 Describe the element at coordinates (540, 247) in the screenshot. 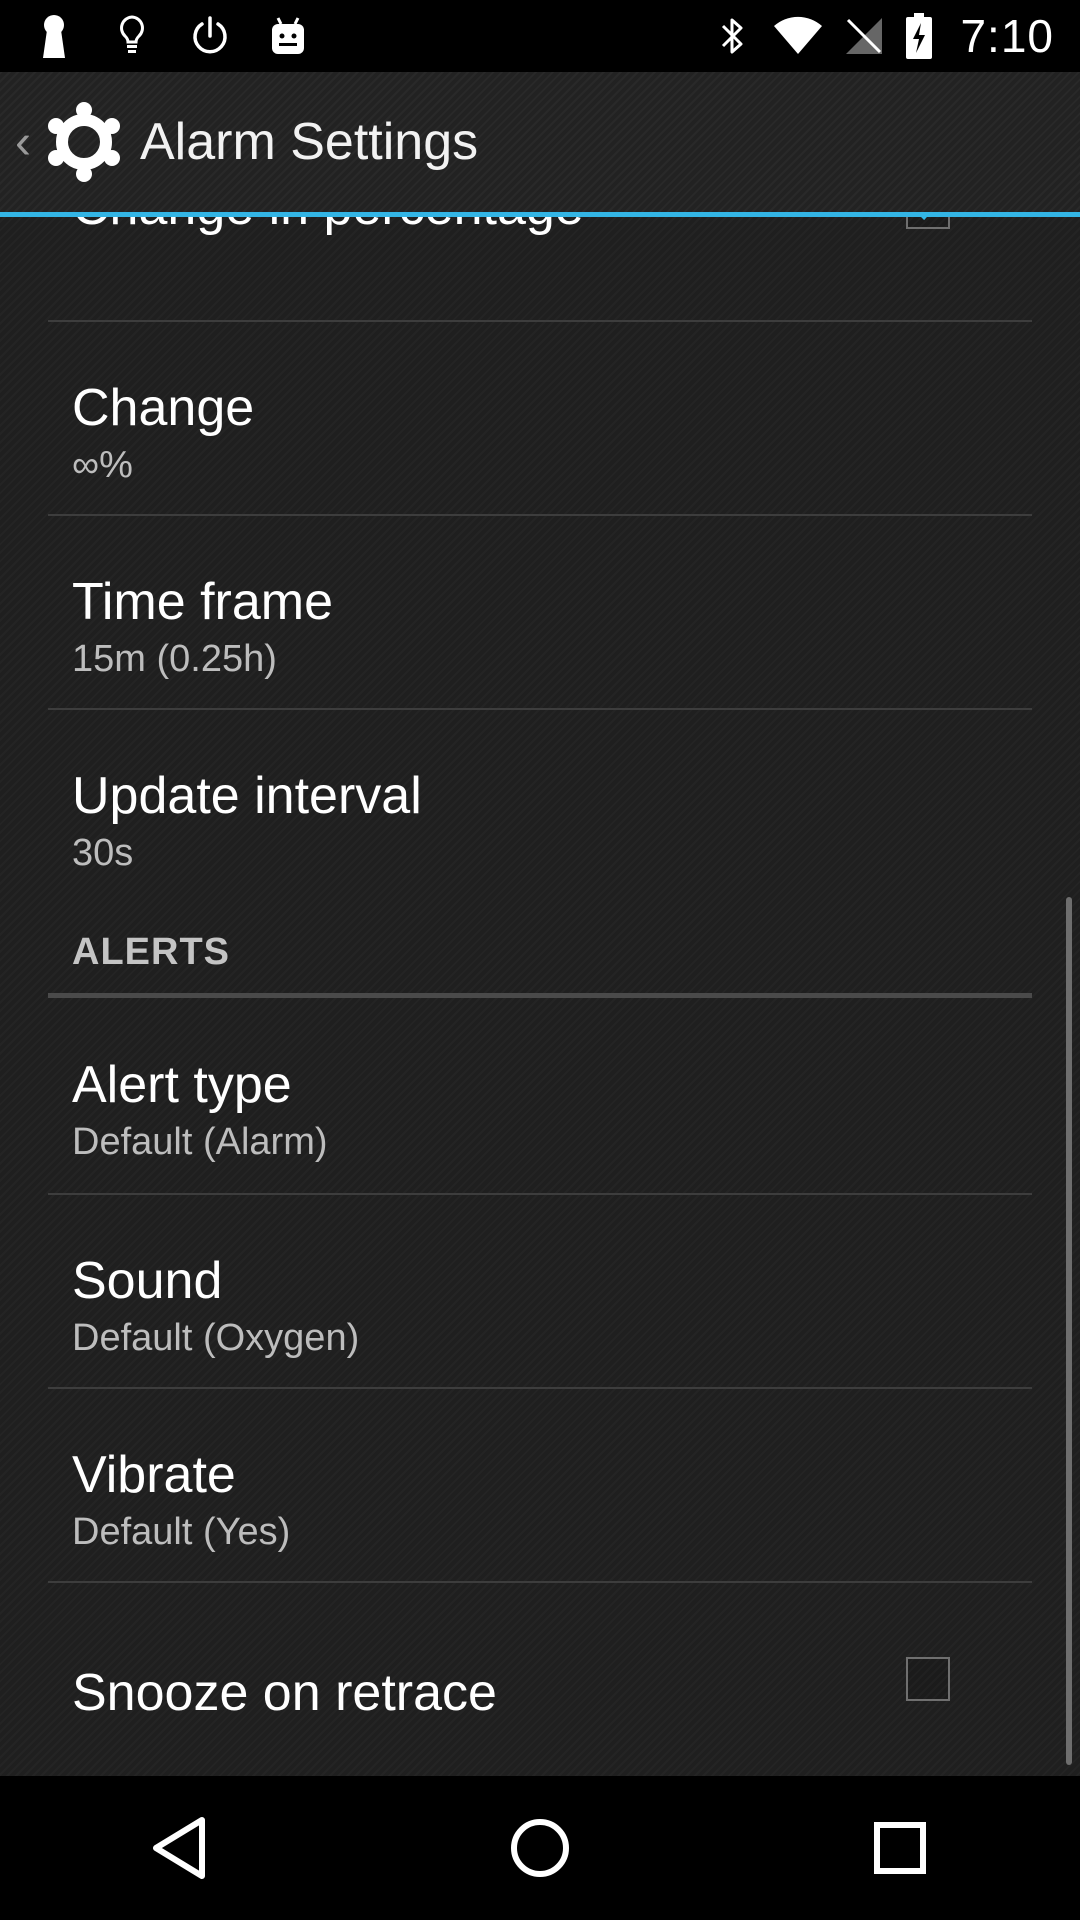

I see `pref-change-in-percentage: Change in percentage` at that location.